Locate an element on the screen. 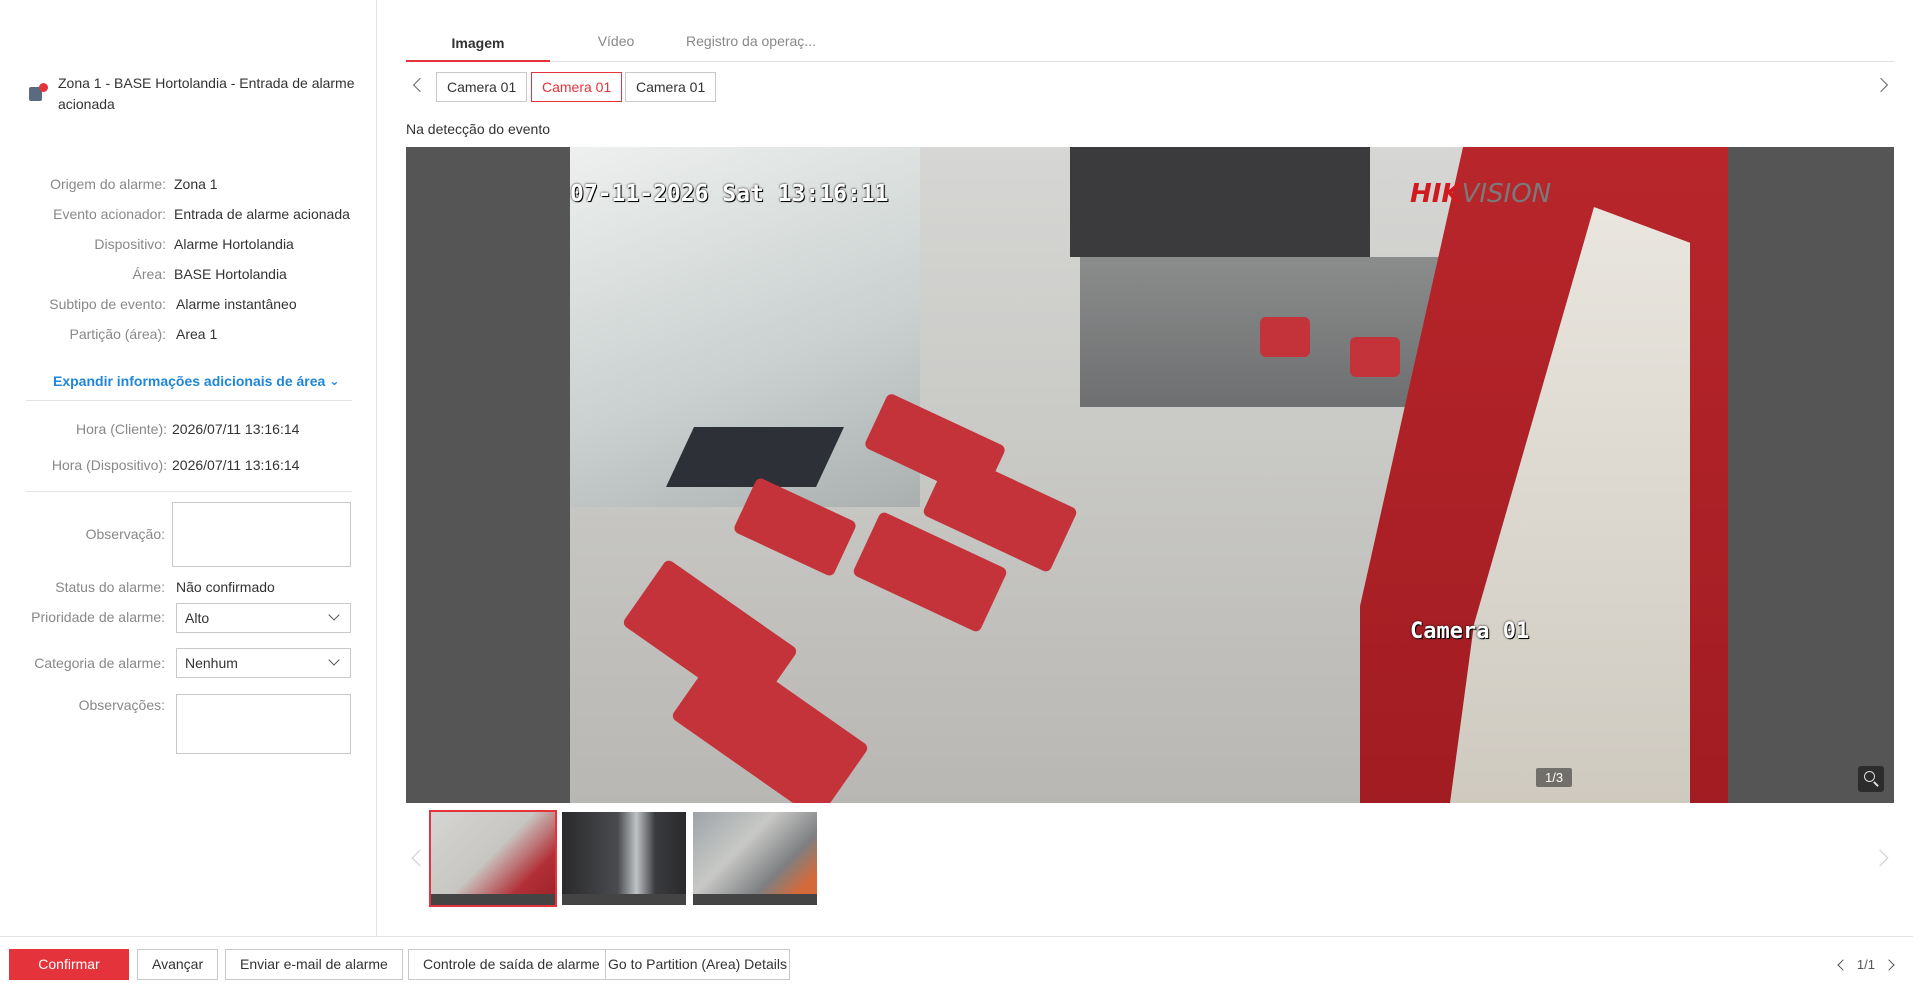 The height and width of the screenshot is (989, 1913). category-value: Nenhum is located at coordinates (211, 663).